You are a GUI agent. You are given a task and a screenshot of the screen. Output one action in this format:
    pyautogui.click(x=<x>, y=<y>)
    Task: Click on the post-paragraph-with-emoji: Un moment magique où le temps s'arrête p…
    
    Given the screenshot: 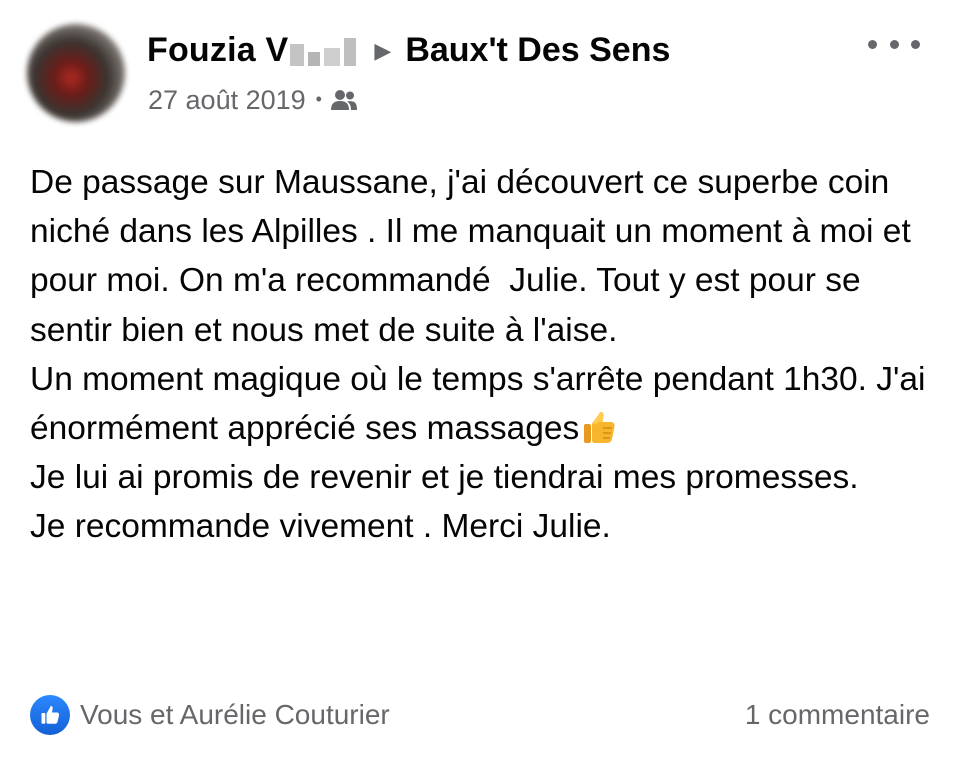 What is the action you would take?
    pyautogui.click(x=485, y=404)
    